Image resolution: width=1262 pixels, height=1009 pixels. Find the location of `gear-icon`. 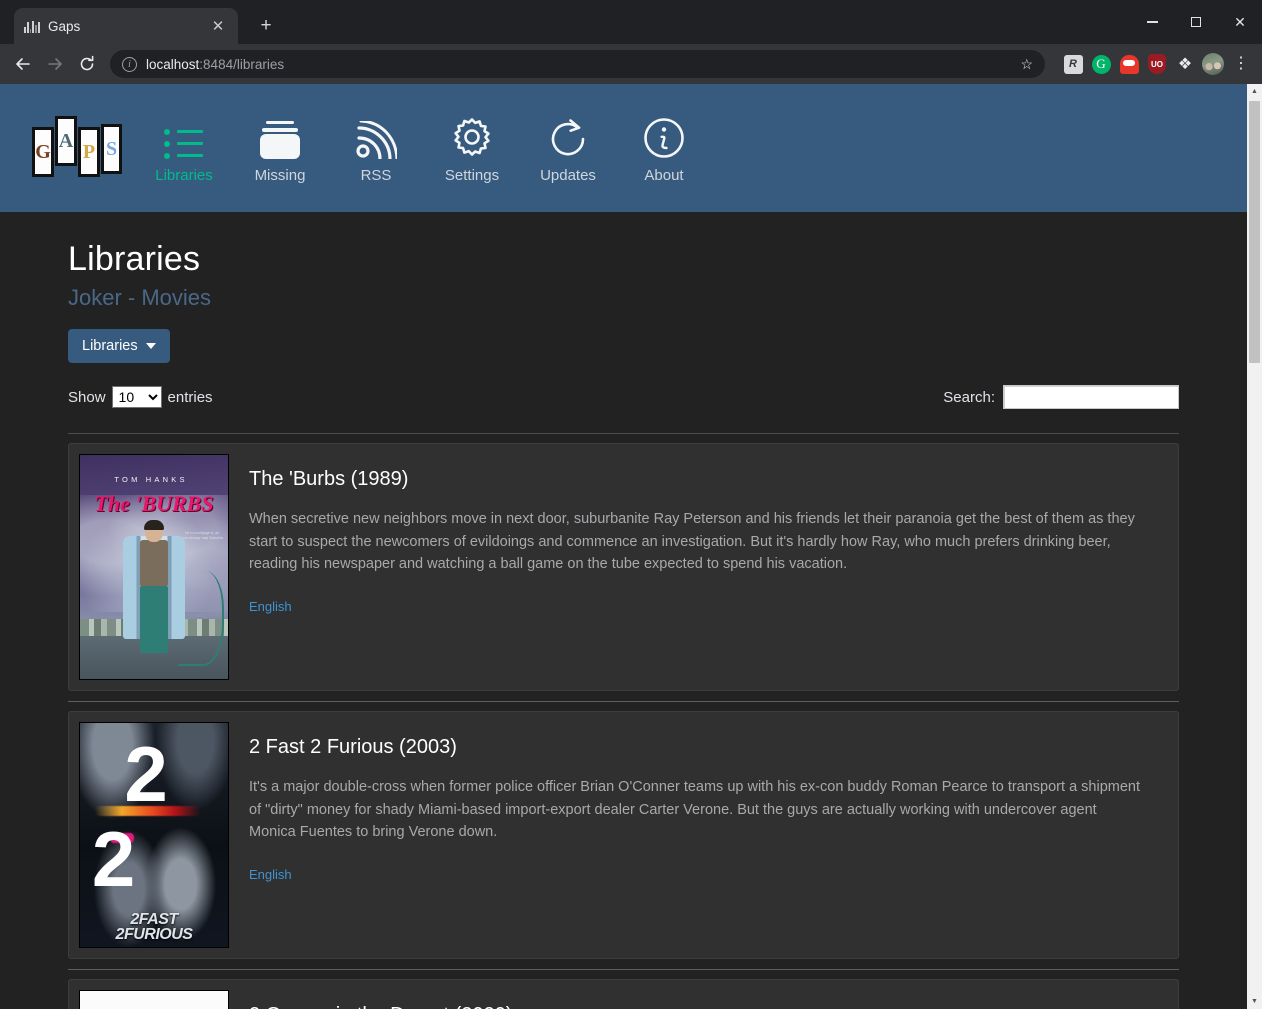

gear-icon is located at coordinates (472, 136).